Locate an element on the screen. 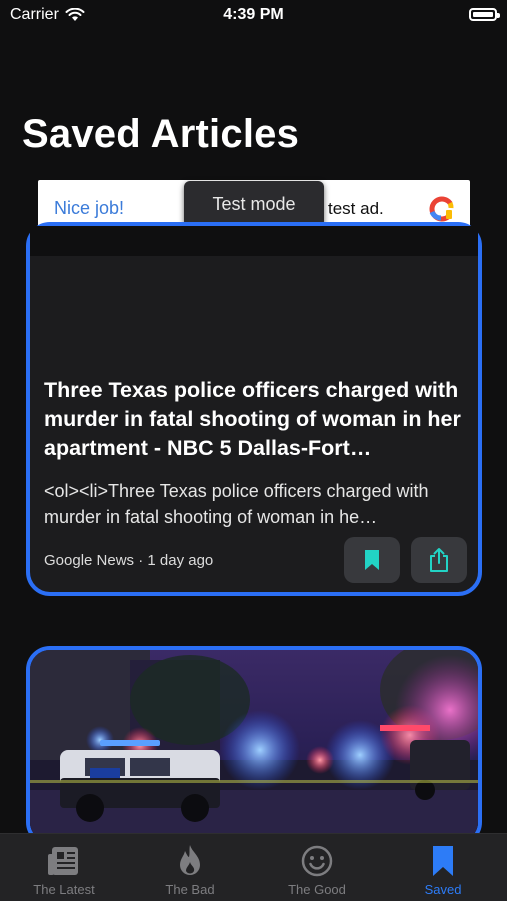  tab-label: The Latest is located at coordinates (64, 889).